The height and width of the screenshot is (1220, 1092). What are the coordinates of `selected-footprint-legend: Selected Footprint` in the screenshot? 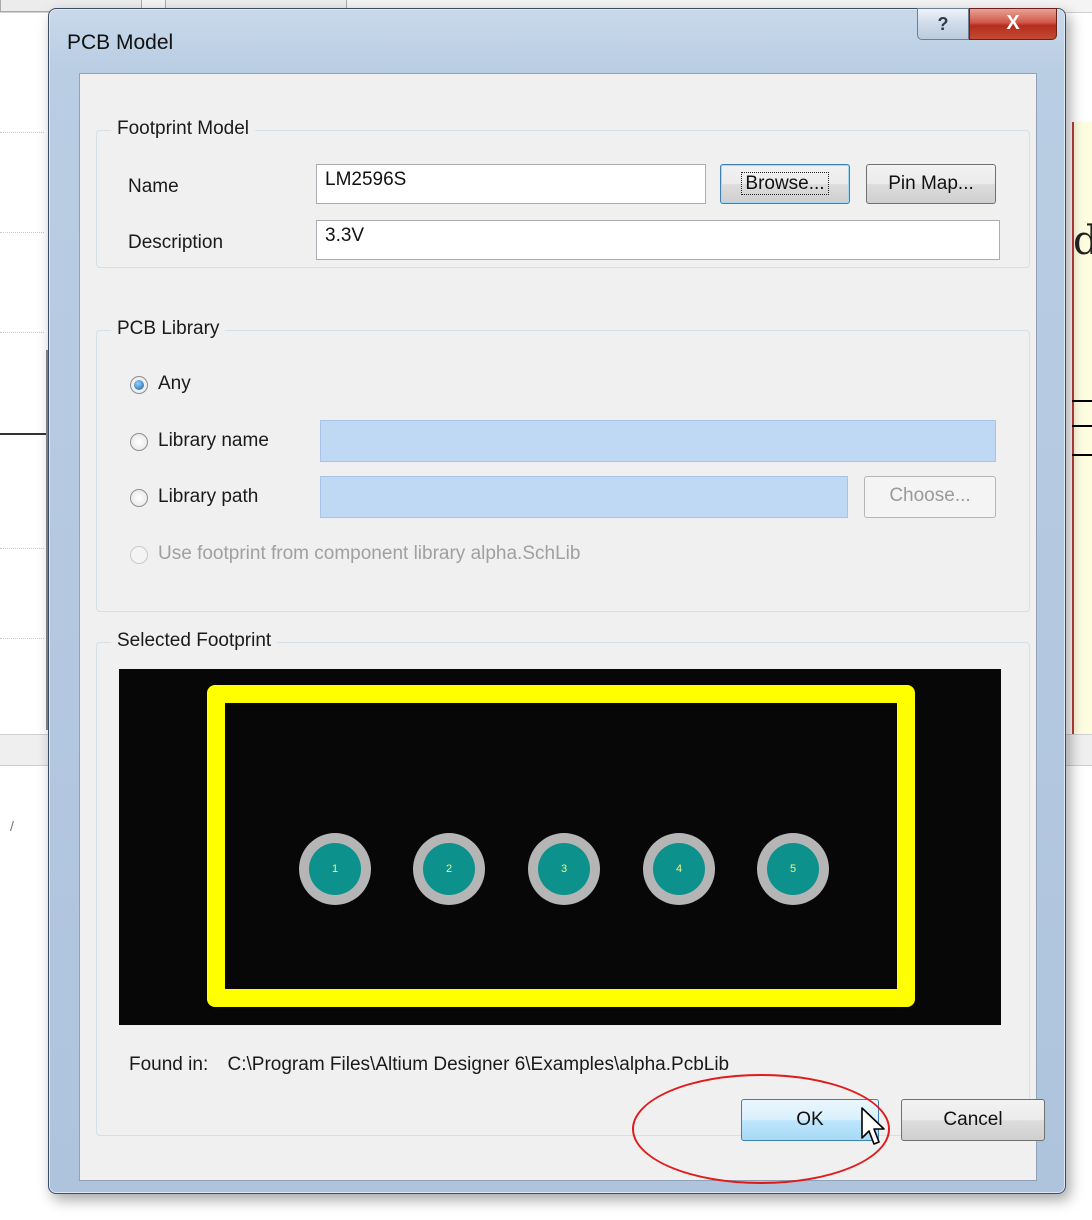 It's located at (194, 641).